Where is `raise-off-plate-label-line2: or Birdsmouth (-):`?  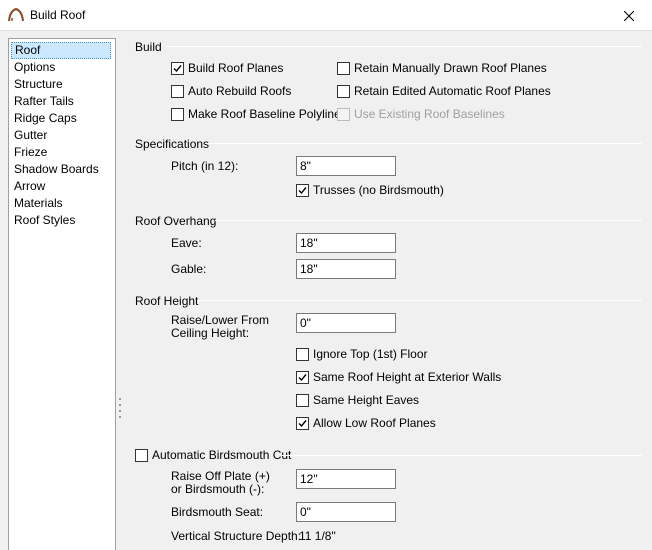
raise-off-plate-label-line2: or Birdsmouth (-): is located at coordinates (218, 489).